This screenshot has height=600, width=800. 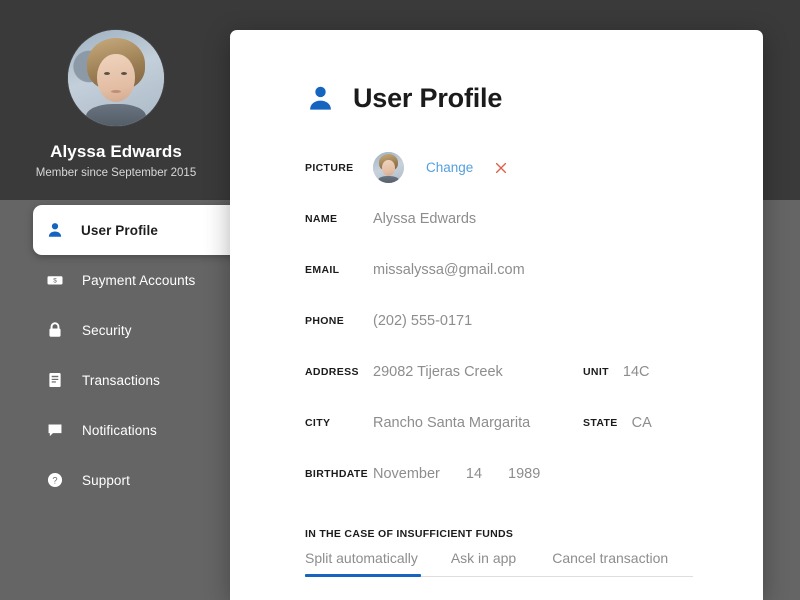 What do you see at coordinates (332, 371) in the screenshot?
I see `address-label: ADDRESS` at bounding box center [332, 371].